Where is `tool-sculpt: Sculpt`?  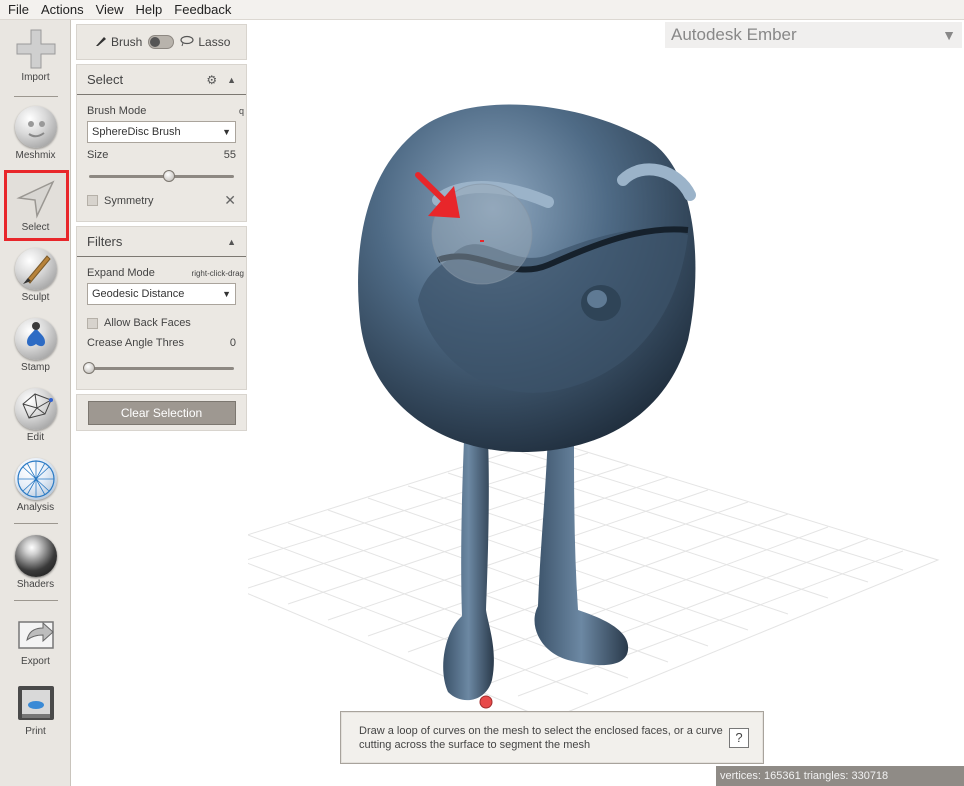 tool-sculpt: Sculpt is located at coordinates (35, 275).